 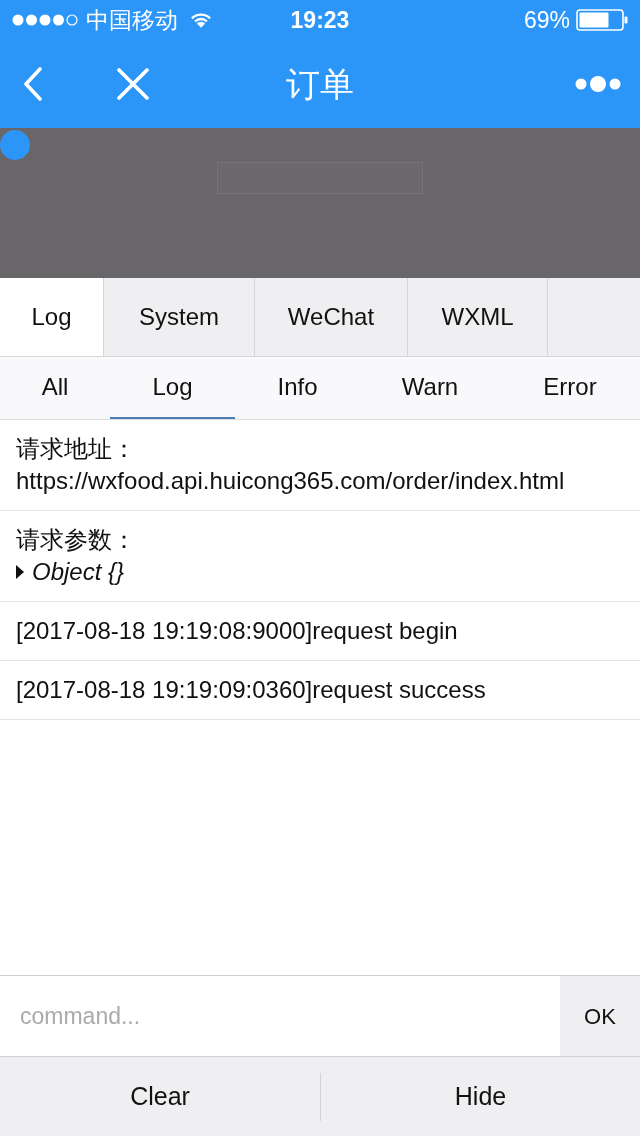 What do you see at coordinates (602, 20) in the screenshot?
I see `battery-icon` at bounding box center [602, 20].